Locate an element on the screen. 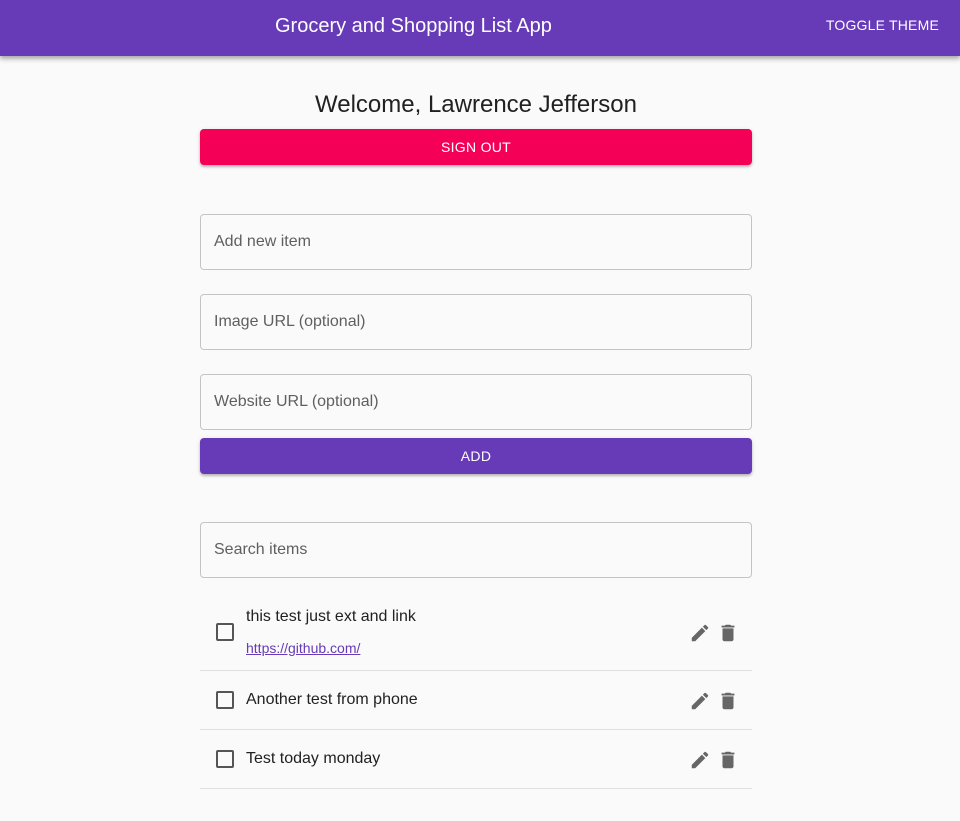  search-field is located at coordinates (476, 550).